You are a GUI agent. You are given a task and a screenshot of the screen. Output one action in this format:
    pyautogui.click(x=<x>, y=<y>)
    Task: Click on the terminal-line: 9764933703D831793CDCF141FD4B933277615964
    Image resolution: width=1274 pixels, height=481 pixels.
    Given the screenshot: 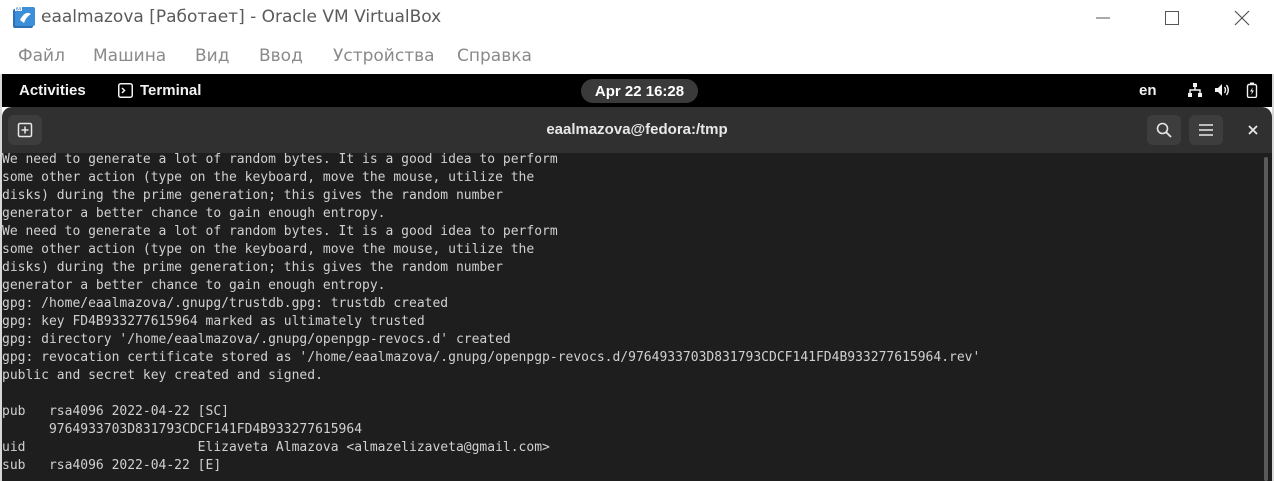 What is the action you would take?
    pyautogui.click(x=182, y=429)
    